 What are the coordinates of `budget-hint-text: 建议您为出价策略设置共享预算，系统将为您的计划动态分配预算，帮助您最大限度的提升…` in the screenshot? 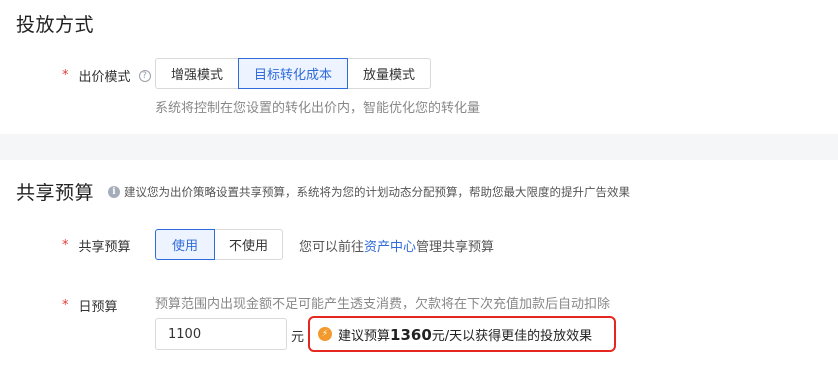 It's located at (377, 192).